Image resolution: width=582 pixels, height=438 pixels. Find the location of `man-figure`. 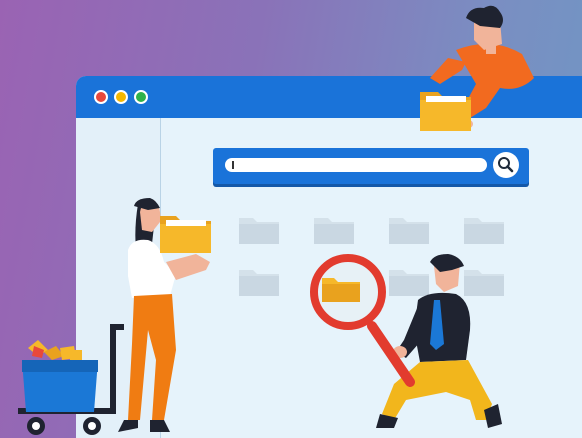

man-figure is located at coordinates (439, 341).